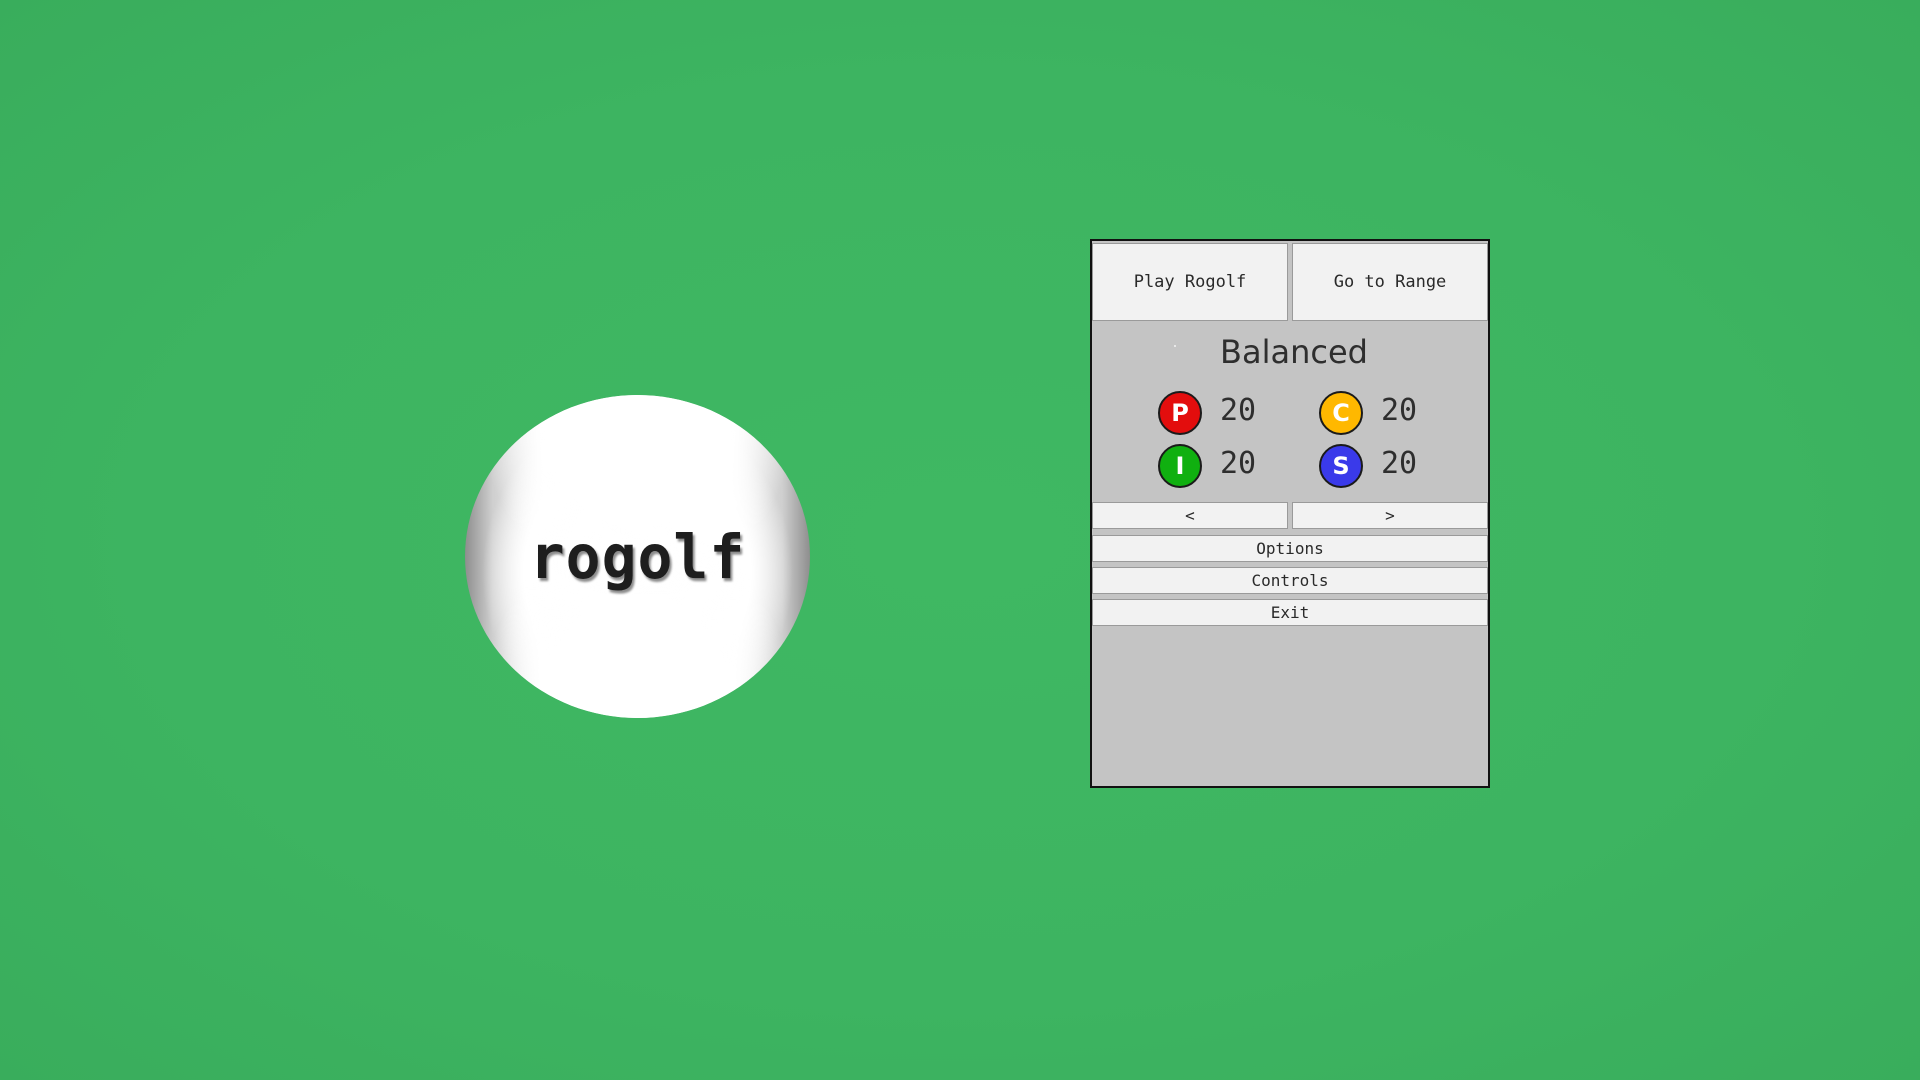 This screenshot has width=1920, height=1080. Describe the element at coordinates (1290, 612) in the screenshot. I see `exit-button: Exit` at that location.